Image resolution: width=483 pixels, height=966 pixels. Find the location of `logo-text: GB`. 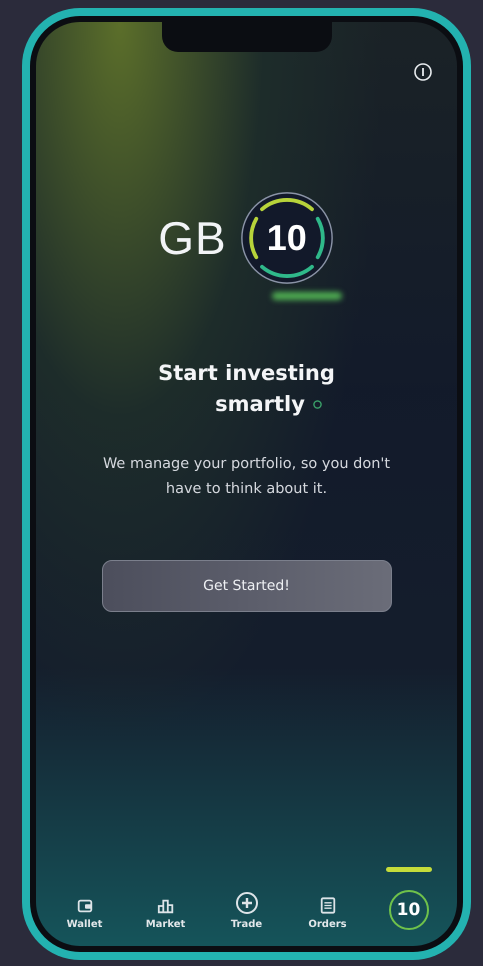

logo-text: GB is located at coordinates (192, 238).